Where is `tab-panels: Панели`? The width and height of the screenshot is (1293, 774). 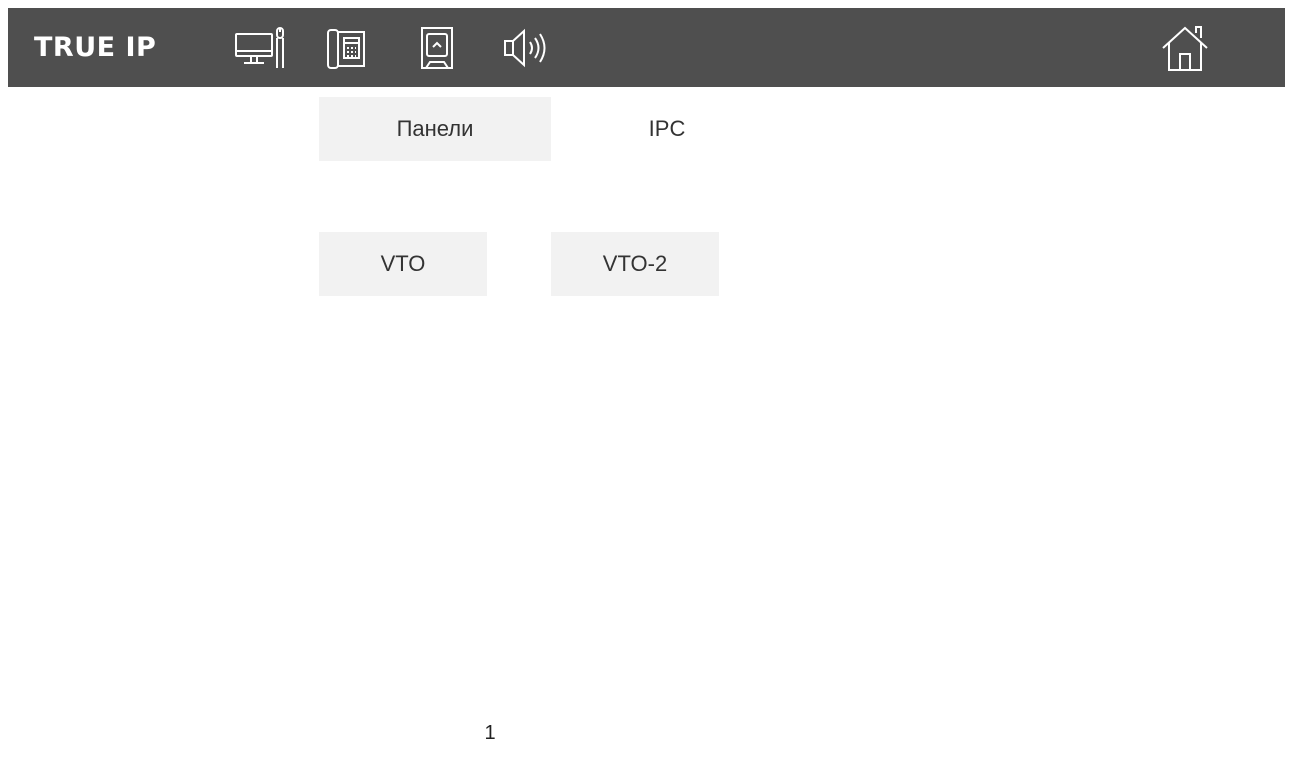 tab-panels: Панели is located at coordinates (435, 129).